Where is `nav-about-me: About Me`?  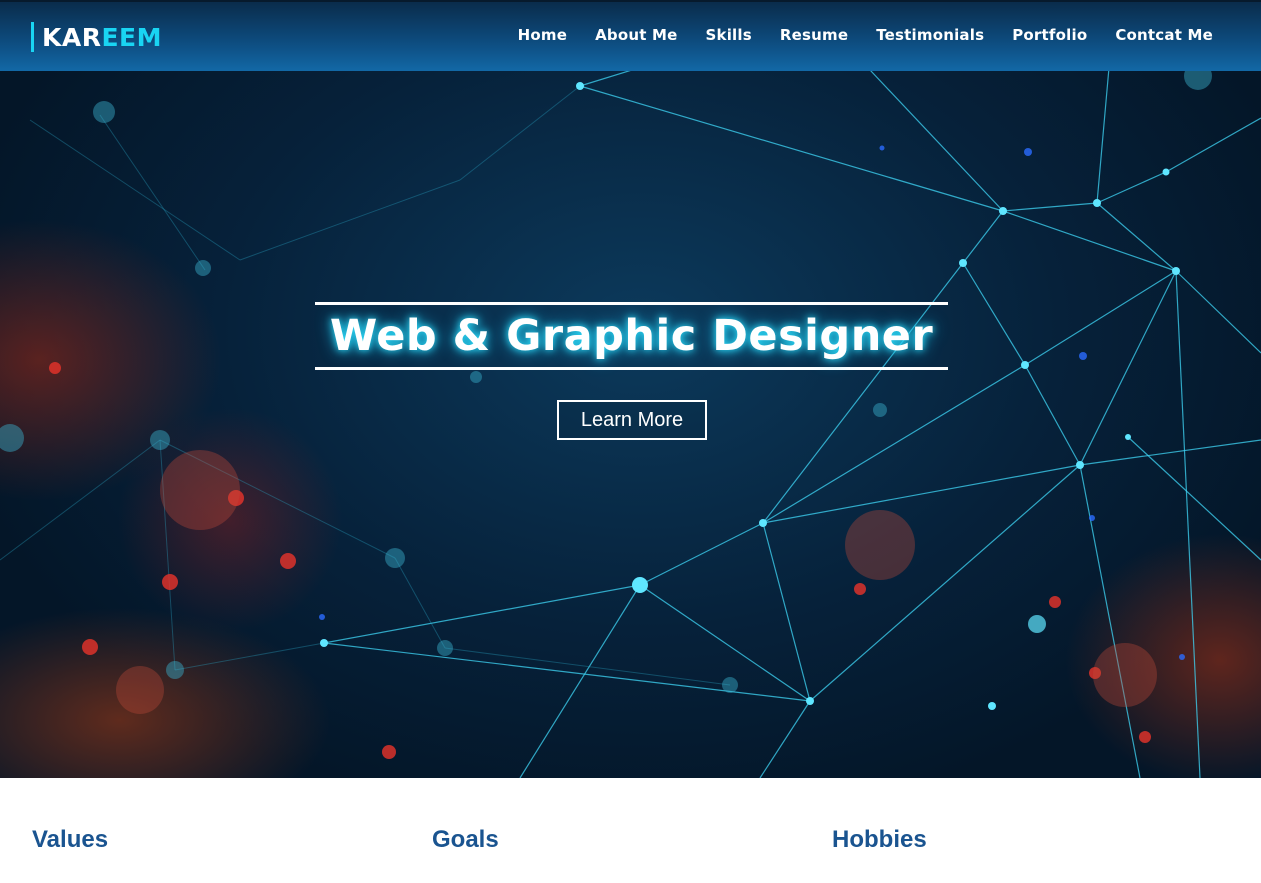 nav-about-me: About Me is located at coordinates (636, 35).